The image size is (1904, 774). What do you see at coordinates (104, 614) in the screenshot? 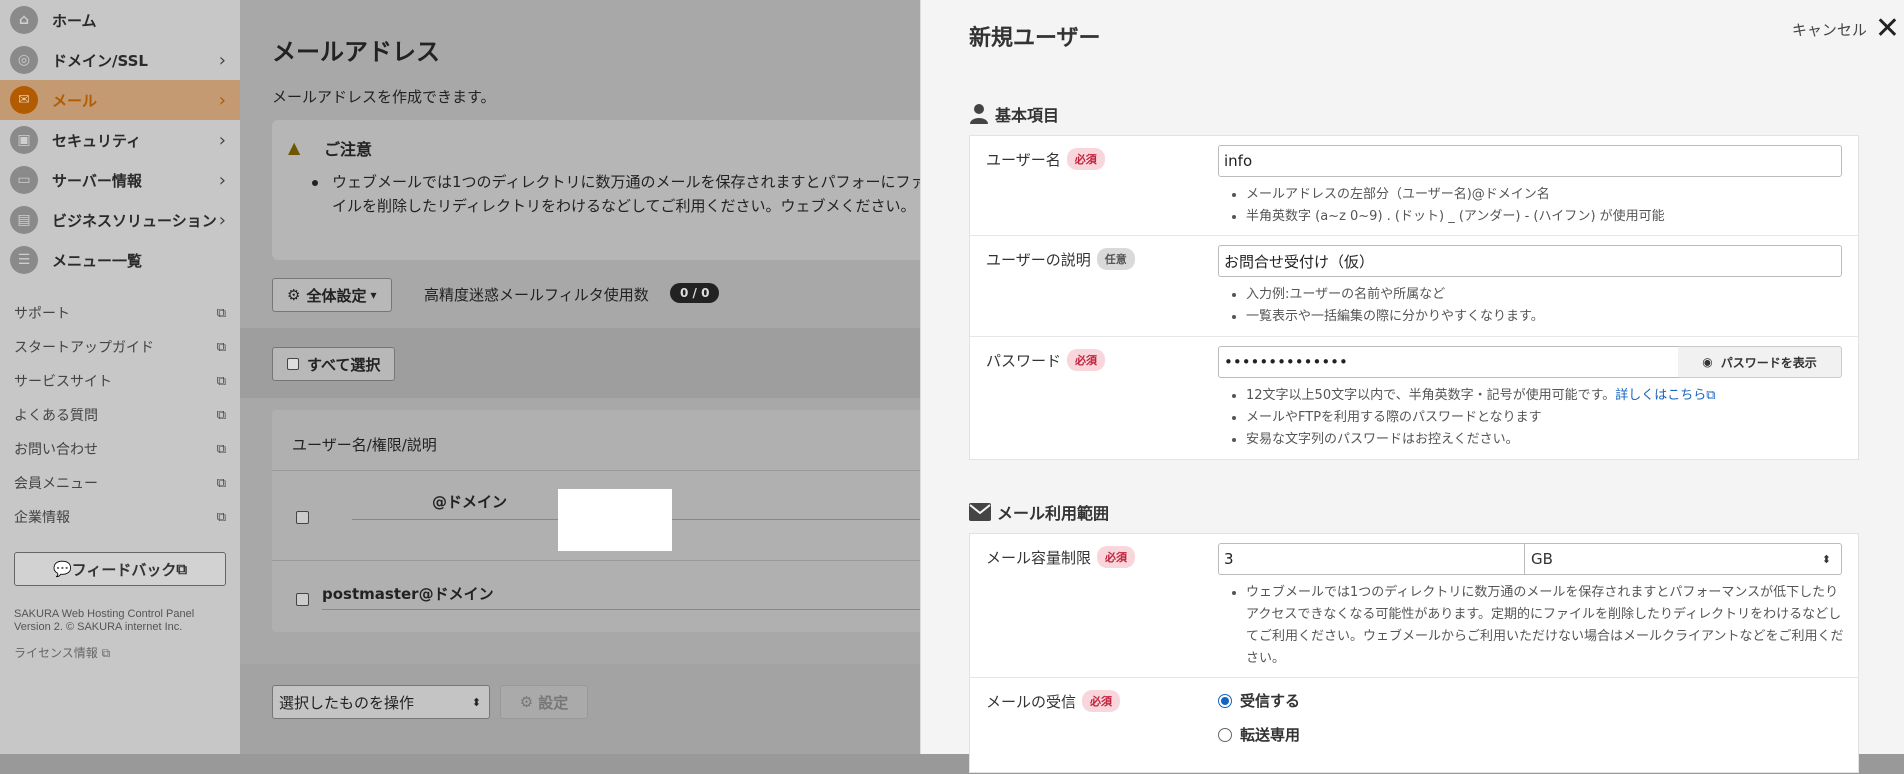
I see `copyright-line: SAKURA Web Hosting Control Panel` at bounding box center [104, 614].